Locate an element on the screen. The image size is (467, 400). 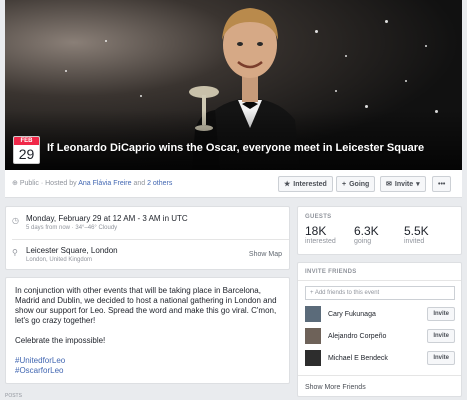
guest-stat-invited: 5.5K invited is located at coordinates (416, 234).